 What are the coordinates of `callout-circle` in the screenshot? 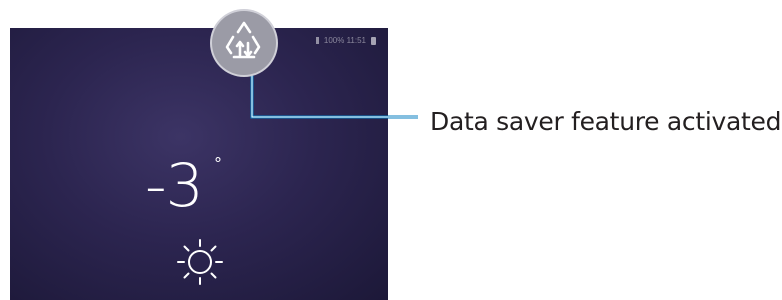 It's located at (244, 43).